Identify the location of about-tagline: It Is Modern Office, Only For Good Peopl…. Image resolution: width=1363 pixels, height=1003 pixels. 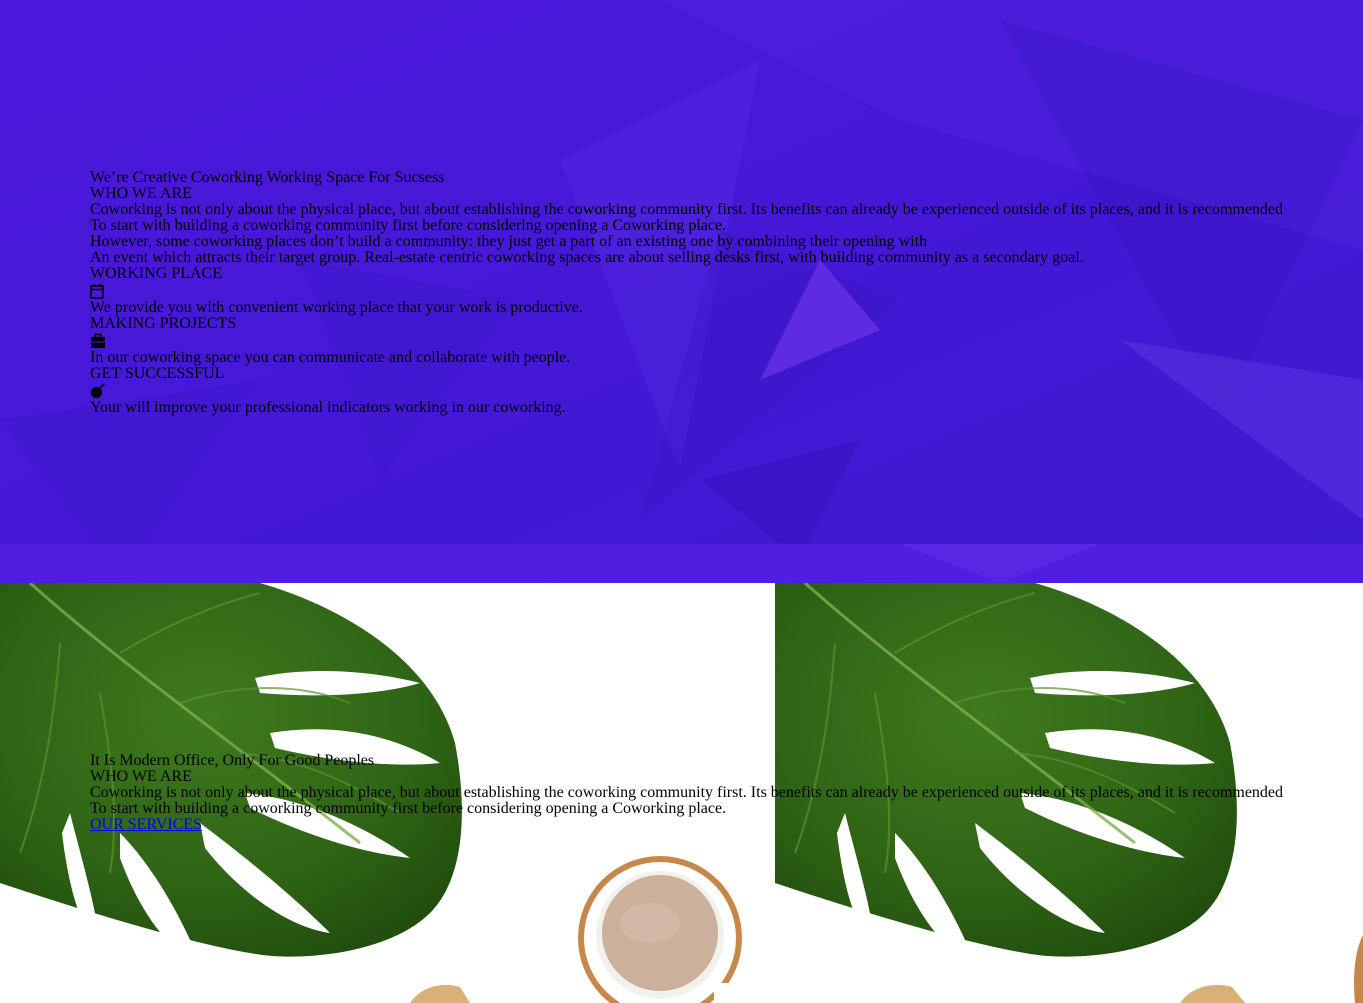
(232, 760).